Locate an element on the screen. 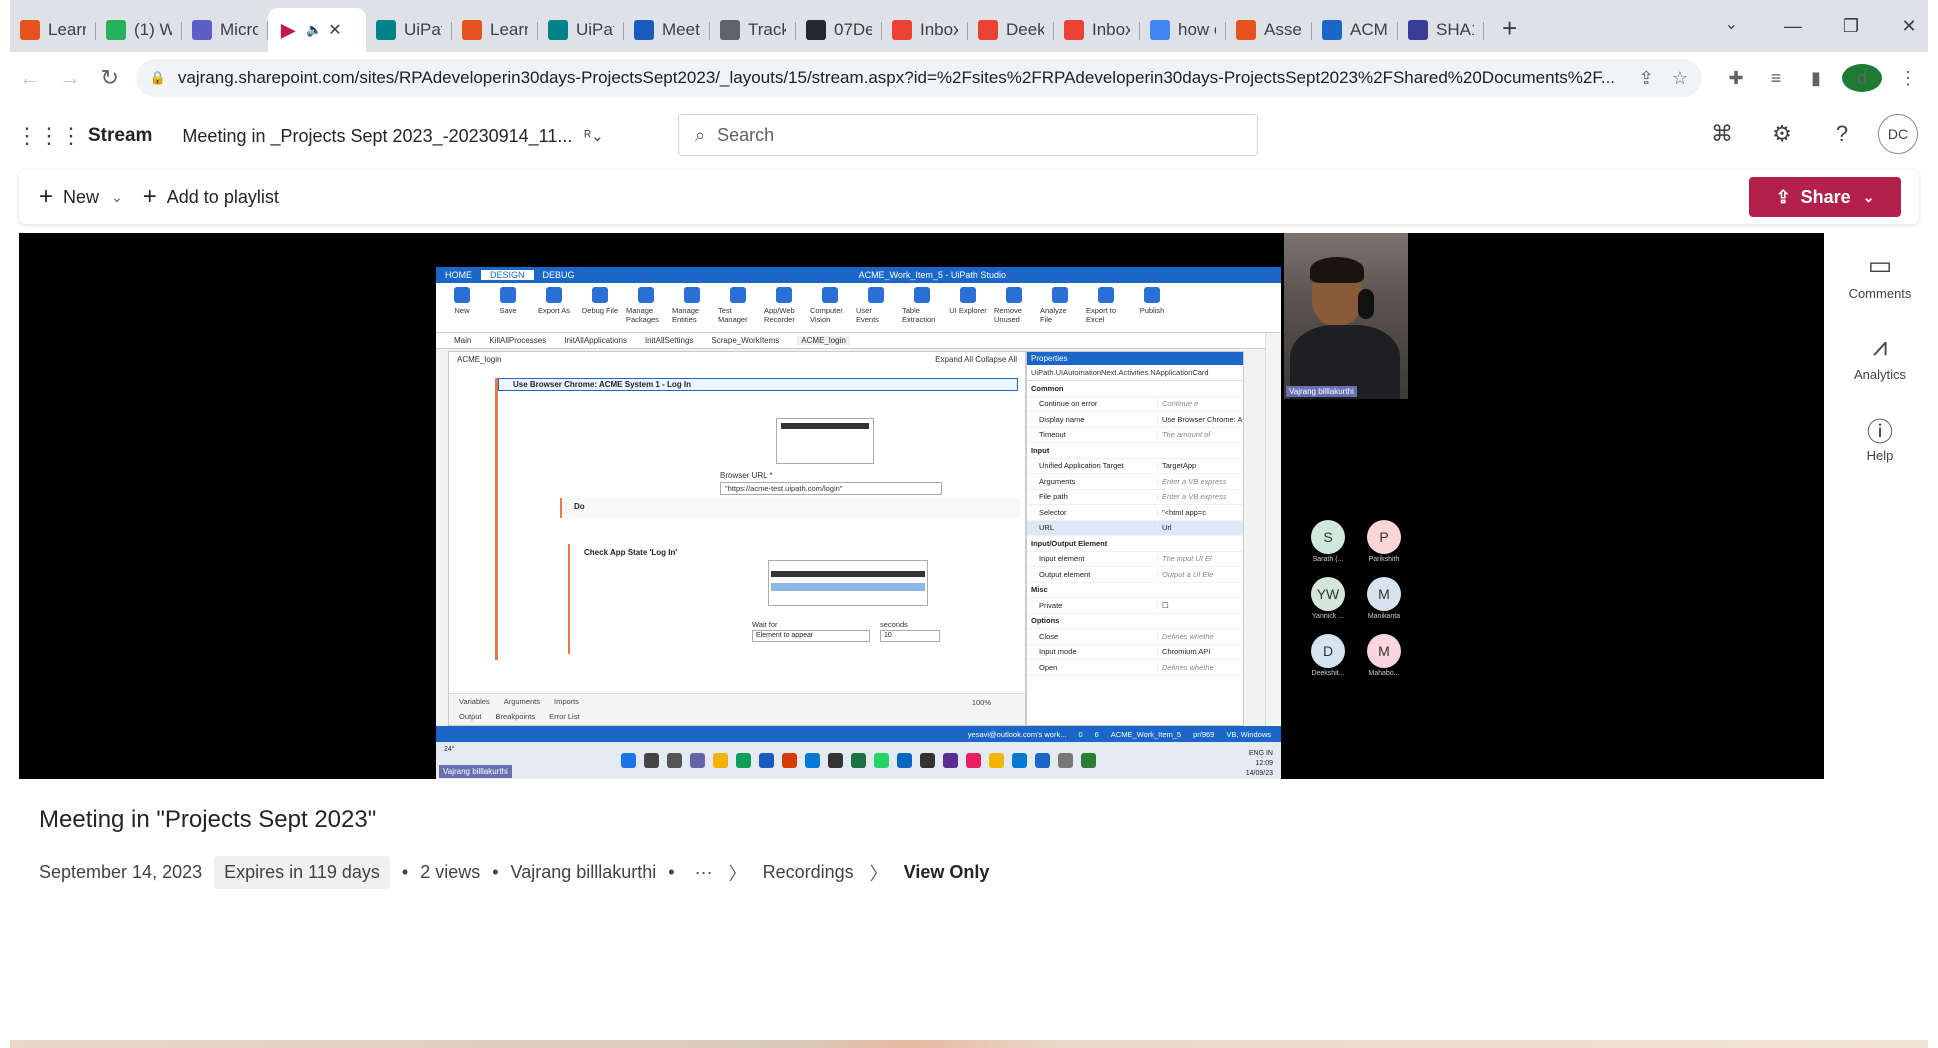 This screenshot has height=1048, width=1938. analytics-button: ⩘ Analytics is located at coordinates (1880, 356).